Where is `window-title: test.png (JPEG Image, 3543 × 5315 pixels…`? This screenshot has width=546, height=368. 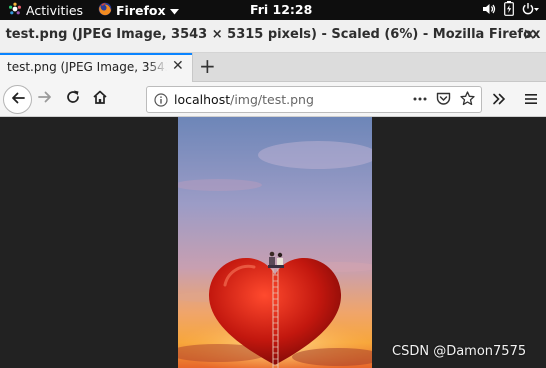 window-title: test.png (JPEG Image, 3543 × 5315 pixels… is located at coordinates (273, 34).